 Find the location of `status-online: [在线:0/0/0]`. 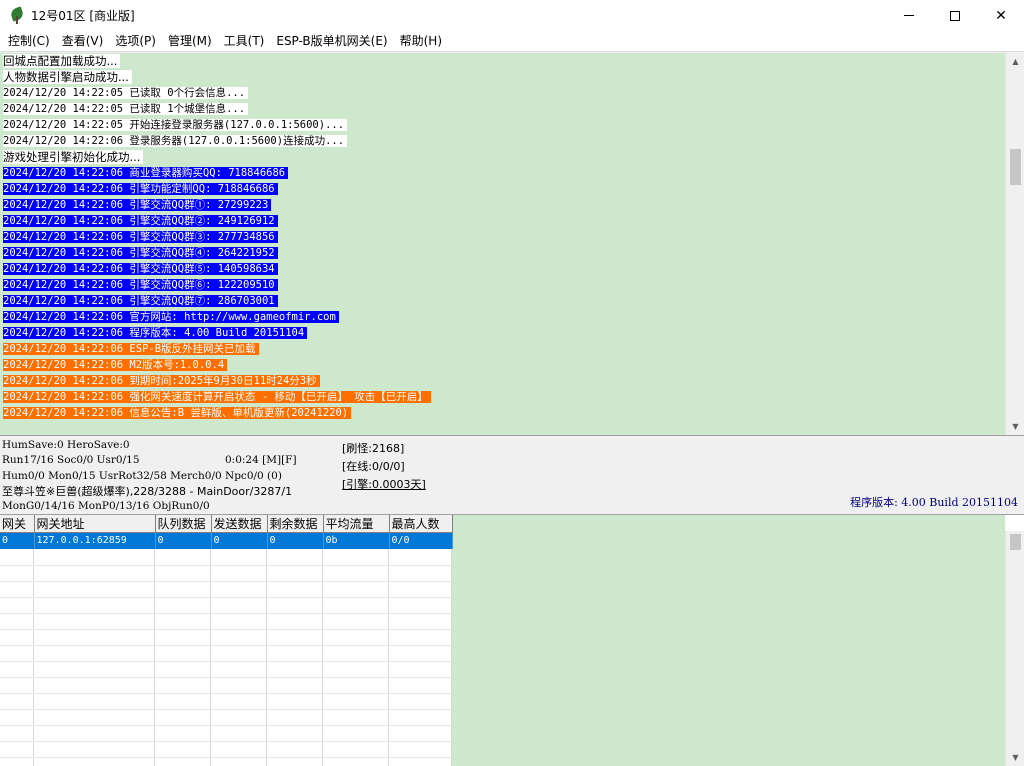

status-online: [在线:0/0/0] is located at coordinates (373, 466).